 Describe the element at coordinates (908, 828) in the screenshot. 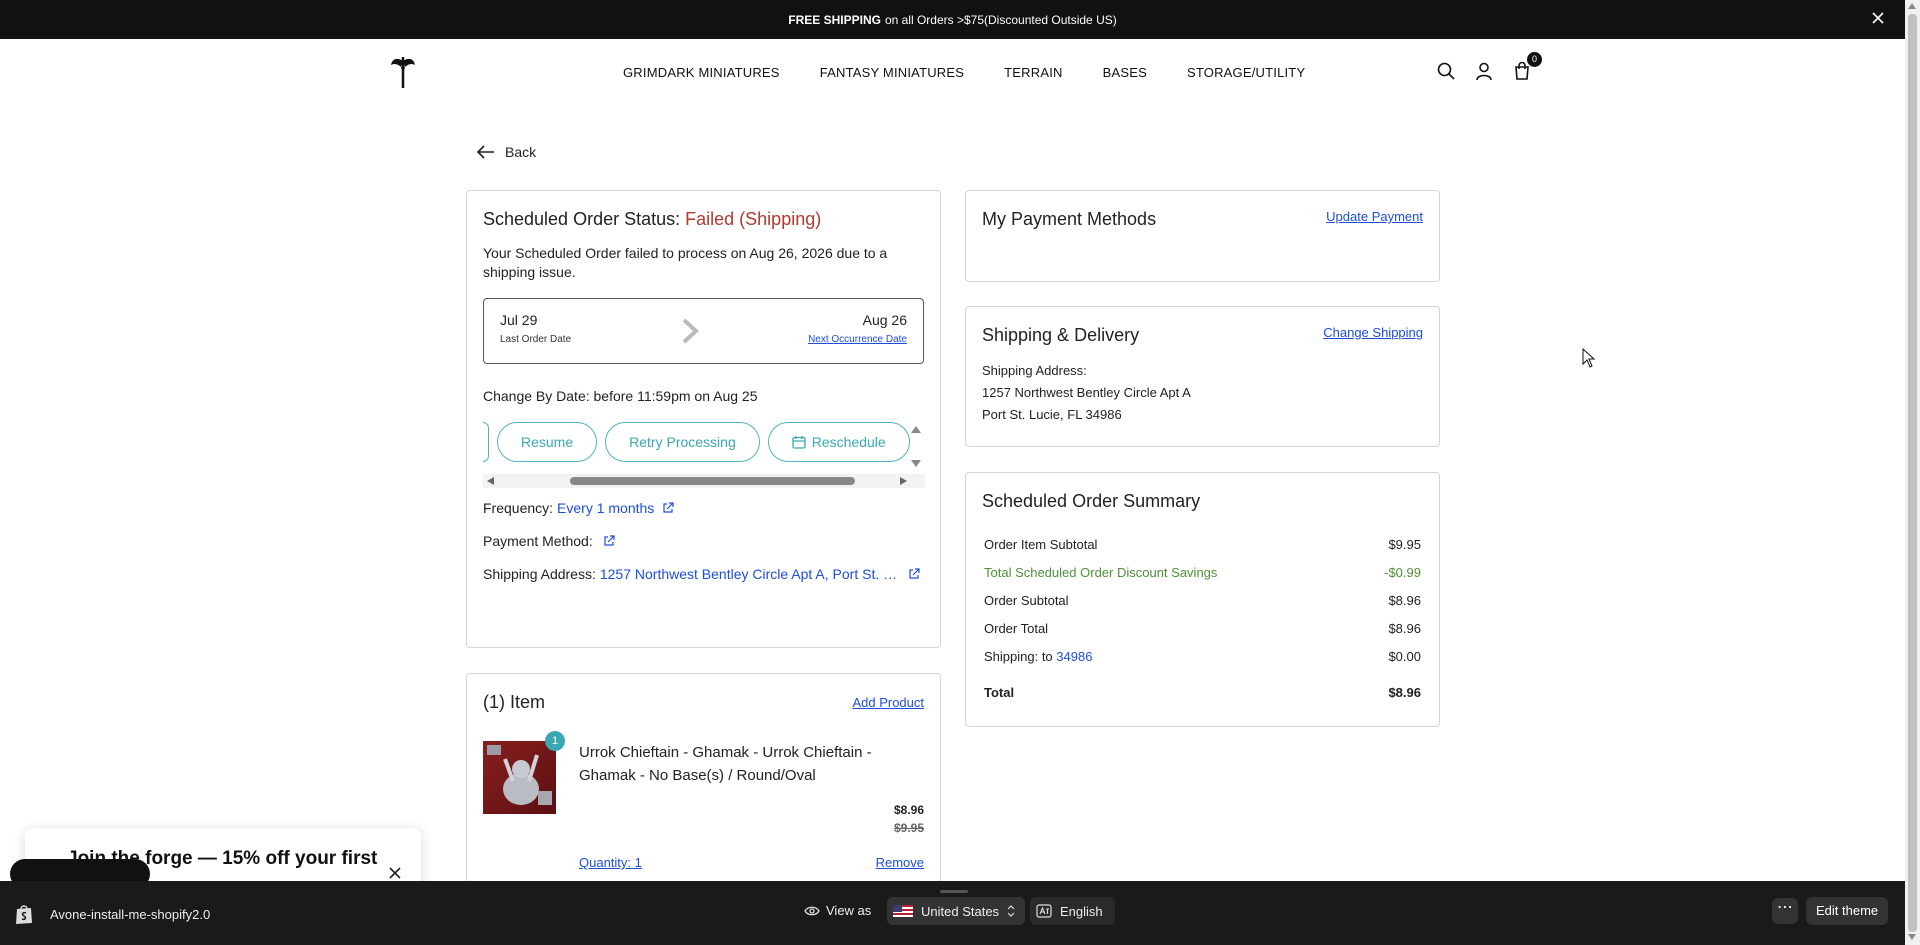

I see `product-compare-price: $9.95` at that location.